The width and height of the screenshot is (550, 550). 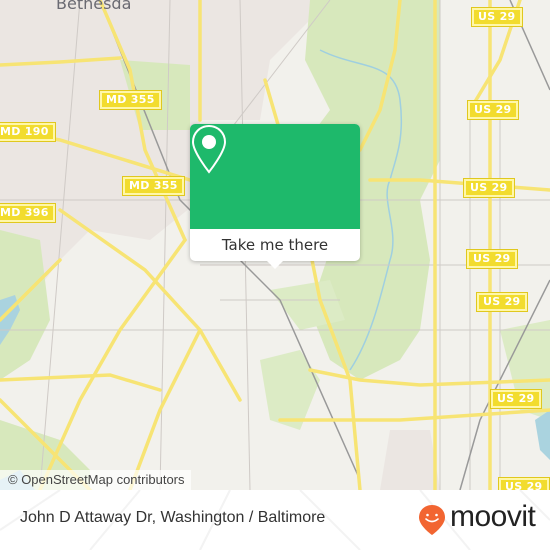 I want to click on moovit-logo: moovit, so click(x=477, y=517).